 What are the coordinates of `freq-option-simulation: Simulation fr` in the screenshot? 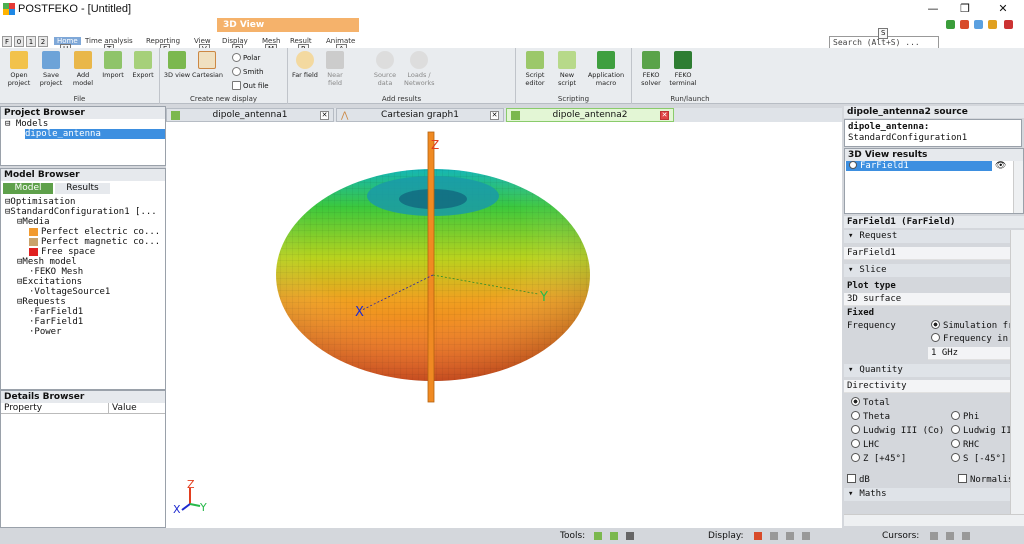 It's located at (969, 326).